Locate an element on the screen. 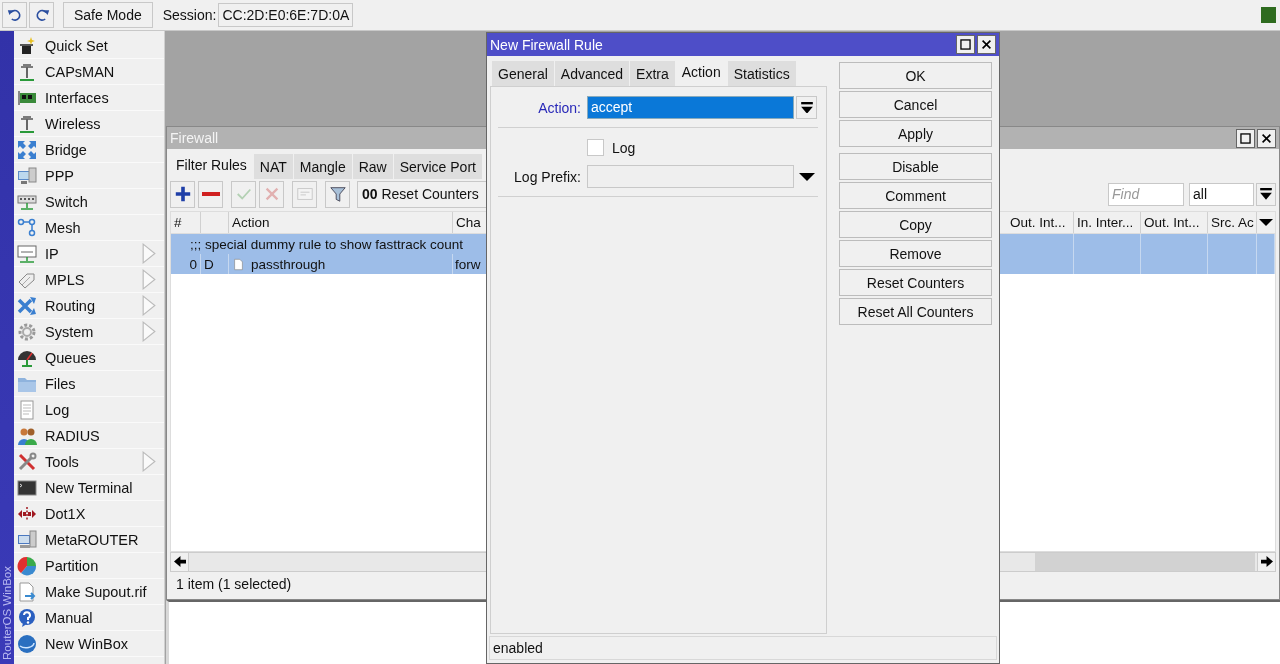 The height and width of the screenshot is (664, 1280). session-label: Session: is located at coordinates (189, 15).